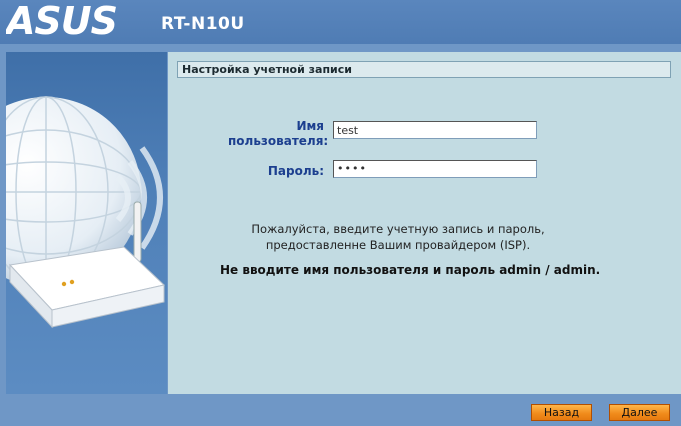 The image size is (681, 426). Describe the element at coordinates (203, 24) in the screenshot. I see `router-model: RT-N10U` at that location.